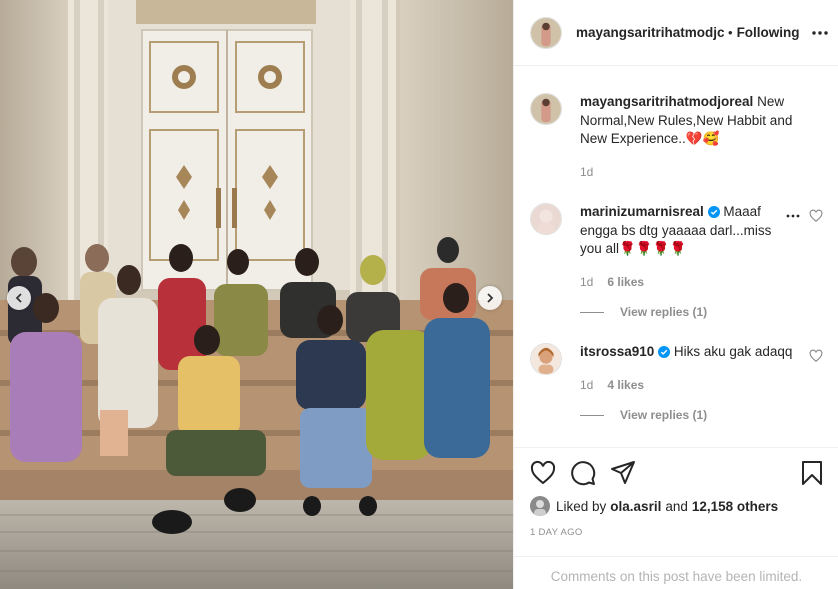  Describe the element at coordinates (625, 282) in the screenshot. I see `comment-likes: 6 likes` at that location.